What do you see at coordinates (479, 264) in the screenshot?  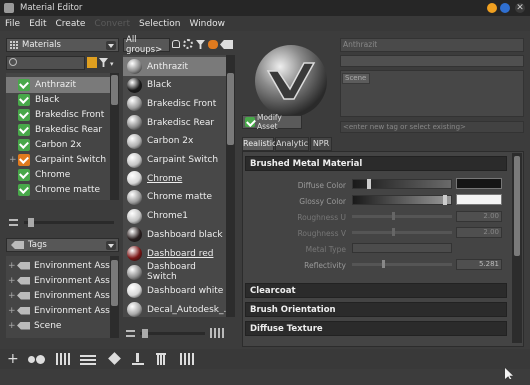 I see `reflectivity-value: 5.281` at bounding box center [479, 264].